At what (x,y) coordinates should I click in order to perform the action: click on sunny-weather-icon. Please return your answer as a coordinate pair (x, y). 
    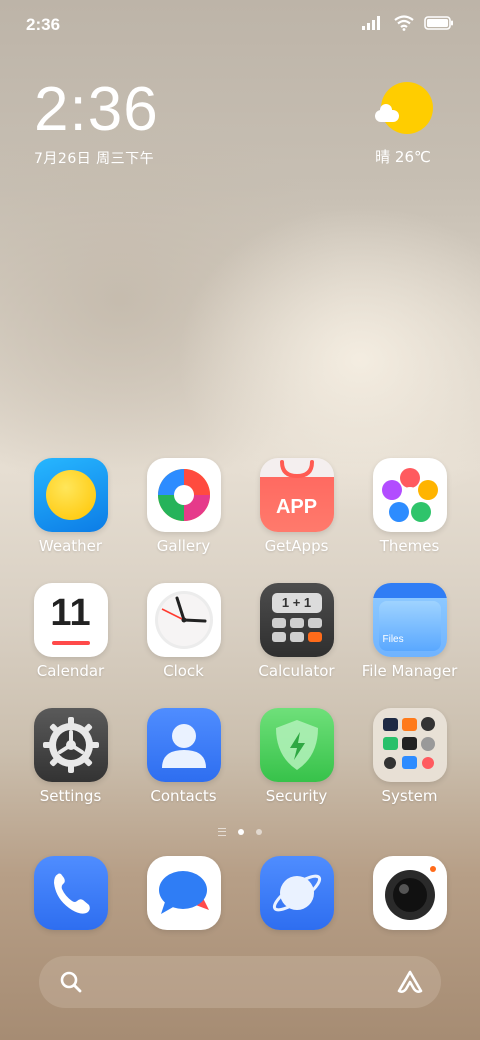
    Looking at the image, I should click on (404, 108).